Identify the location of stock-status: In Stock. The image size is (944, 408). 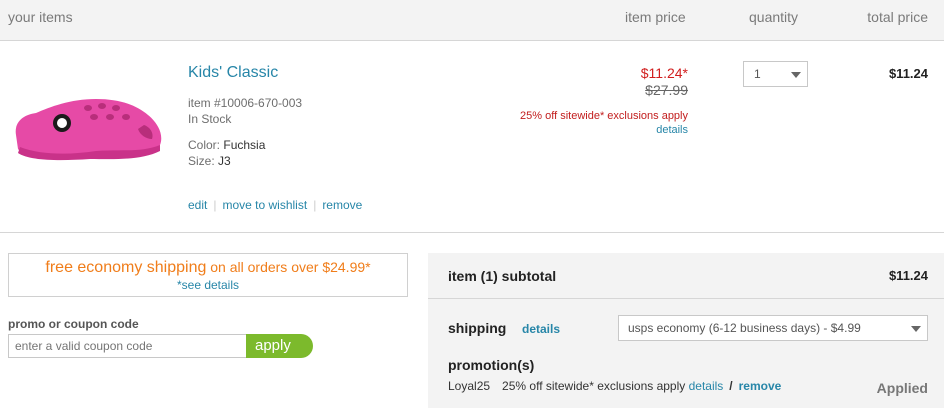
(210, 119).